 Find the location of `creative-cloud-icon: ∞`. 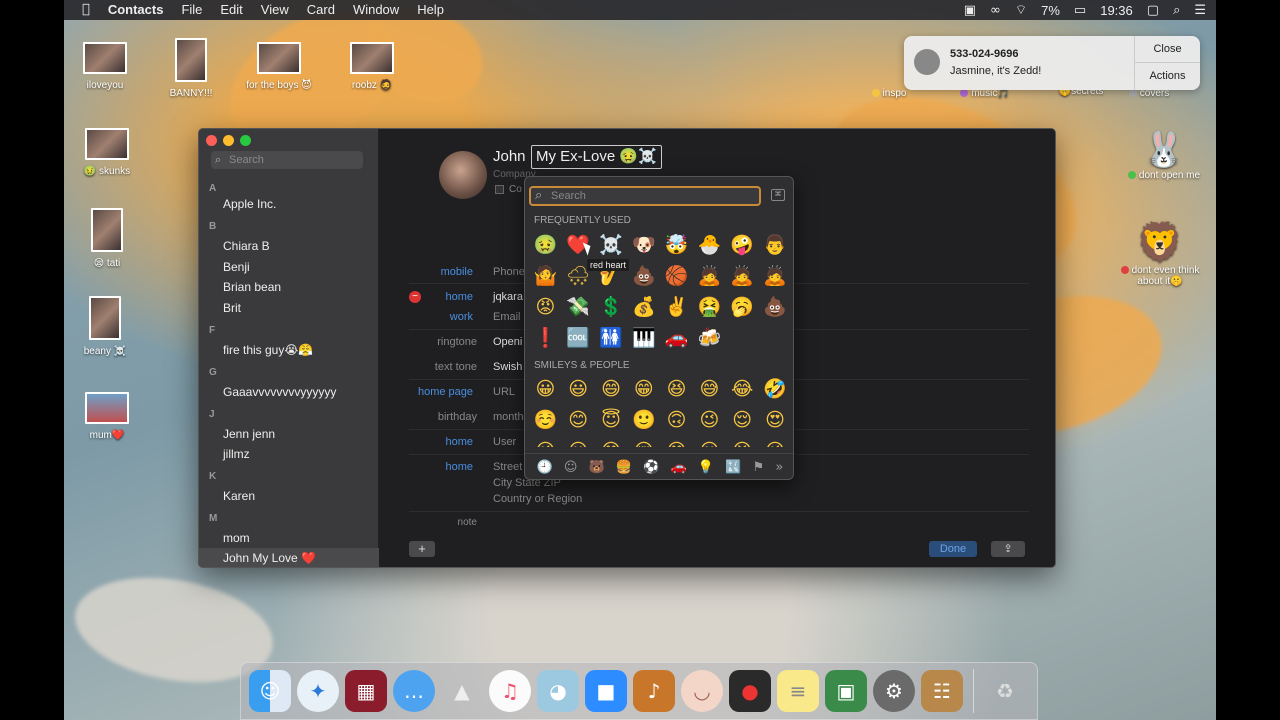

creative-cloud-icon: ∞ is located at coordinates (995, 10).